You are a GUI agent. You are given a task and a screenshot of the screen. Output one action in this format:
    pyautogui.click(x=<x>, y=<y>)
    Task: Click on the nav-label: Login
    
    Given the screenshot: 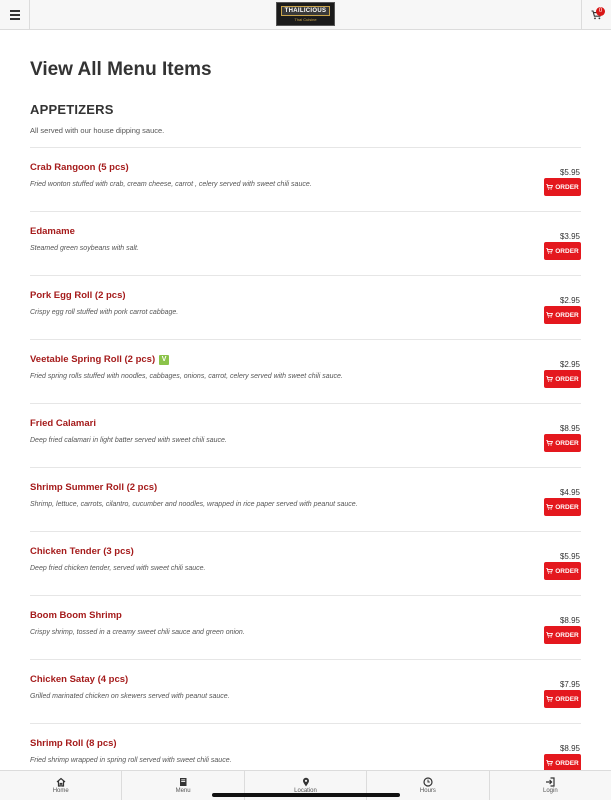 What is the action you would take?
    pyautogui.click(x=550, y=791)
    